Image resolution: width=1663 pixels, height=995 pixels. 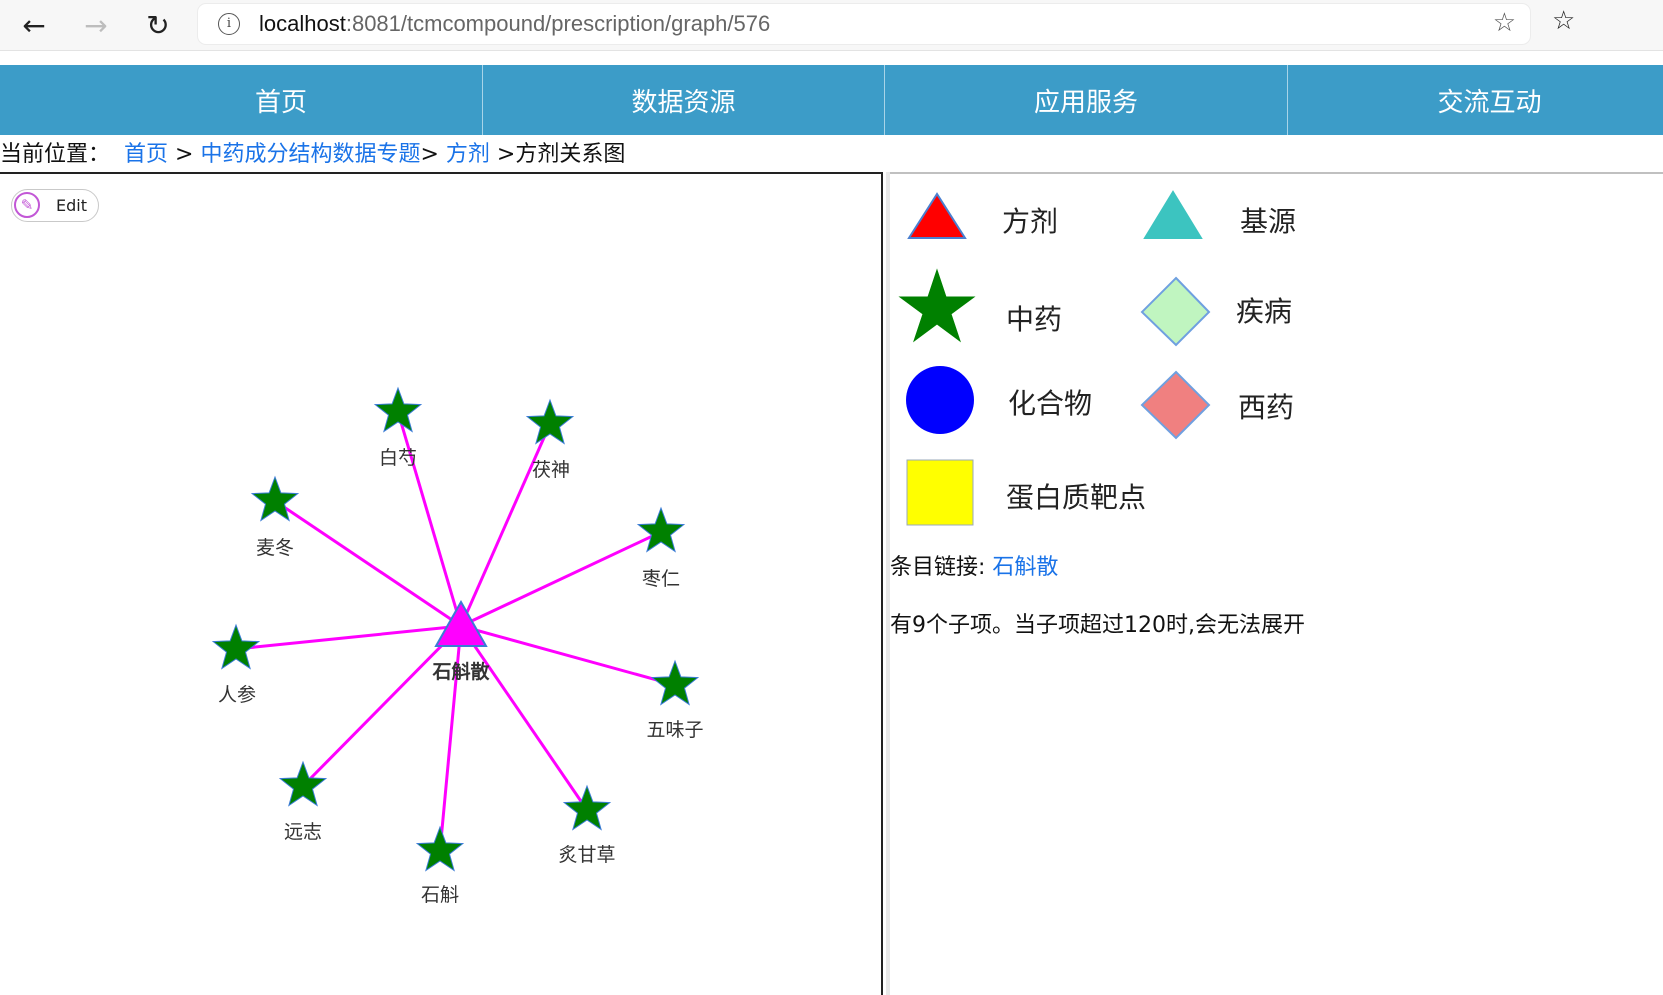 I want to click on menu-item-data-resources: 数据资源, so click(x=684, y=100).